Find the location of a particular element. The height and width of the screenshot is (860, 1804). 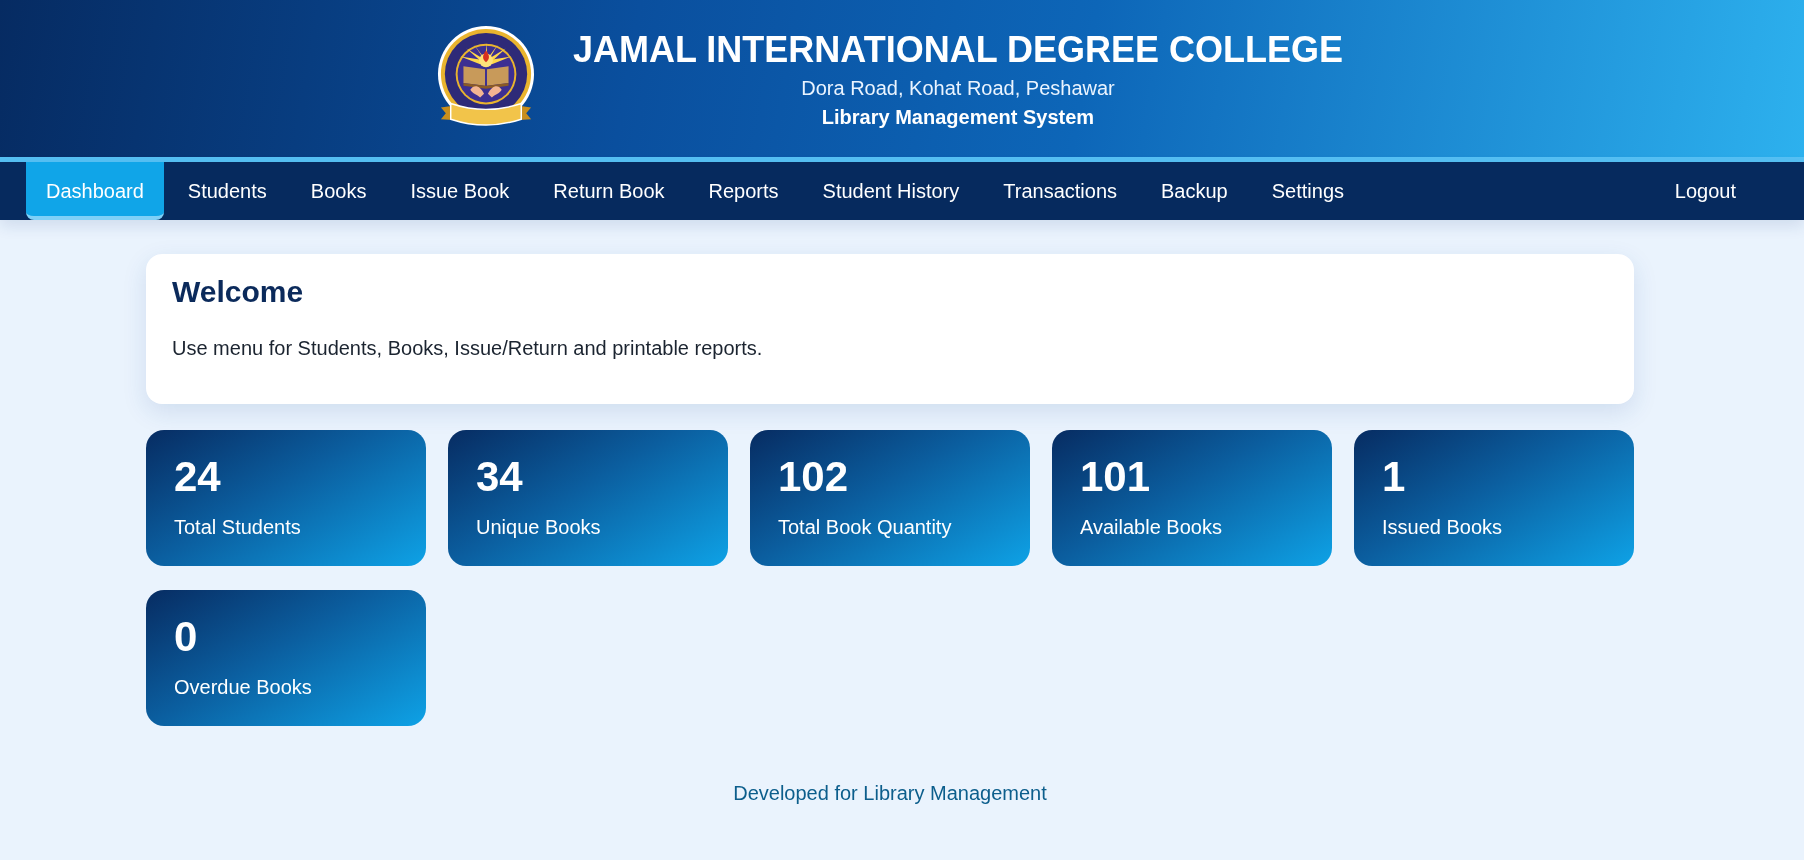

stat-label: Overdue Books is located at coordinates (243, 687).